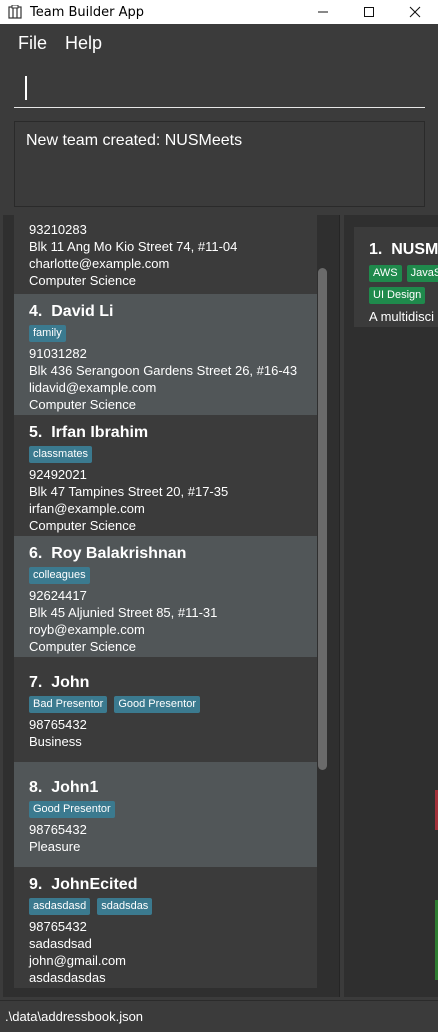 The height and width of the screenshot is (1032, 438). What do you see at coordinates (60, 943) in the screenshot?
I see `person-address: sadasdsad` at bounding box center [60, 943].